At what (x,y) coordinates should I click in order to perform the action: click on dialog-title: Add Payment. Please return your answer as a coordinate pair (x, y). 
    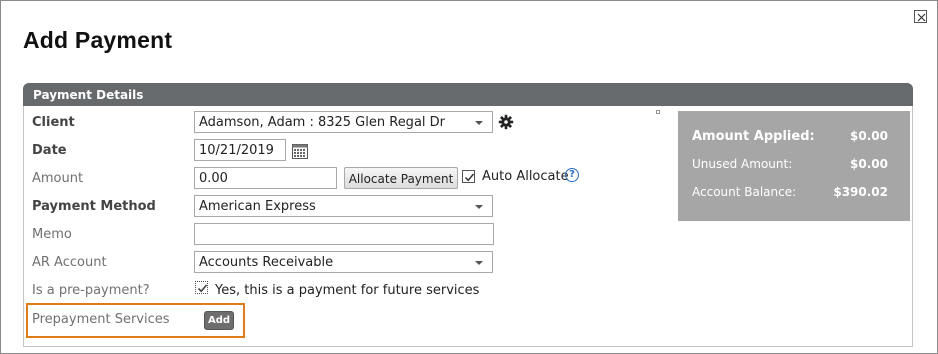
    Looking at the image, I should click on (98, 40).